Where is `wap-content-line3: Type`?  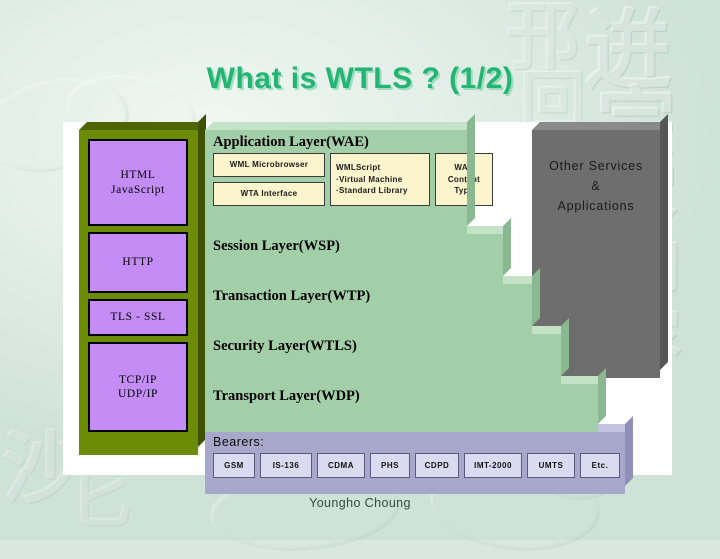
wap-content-line3: Type is located at coordinates (464, 191).